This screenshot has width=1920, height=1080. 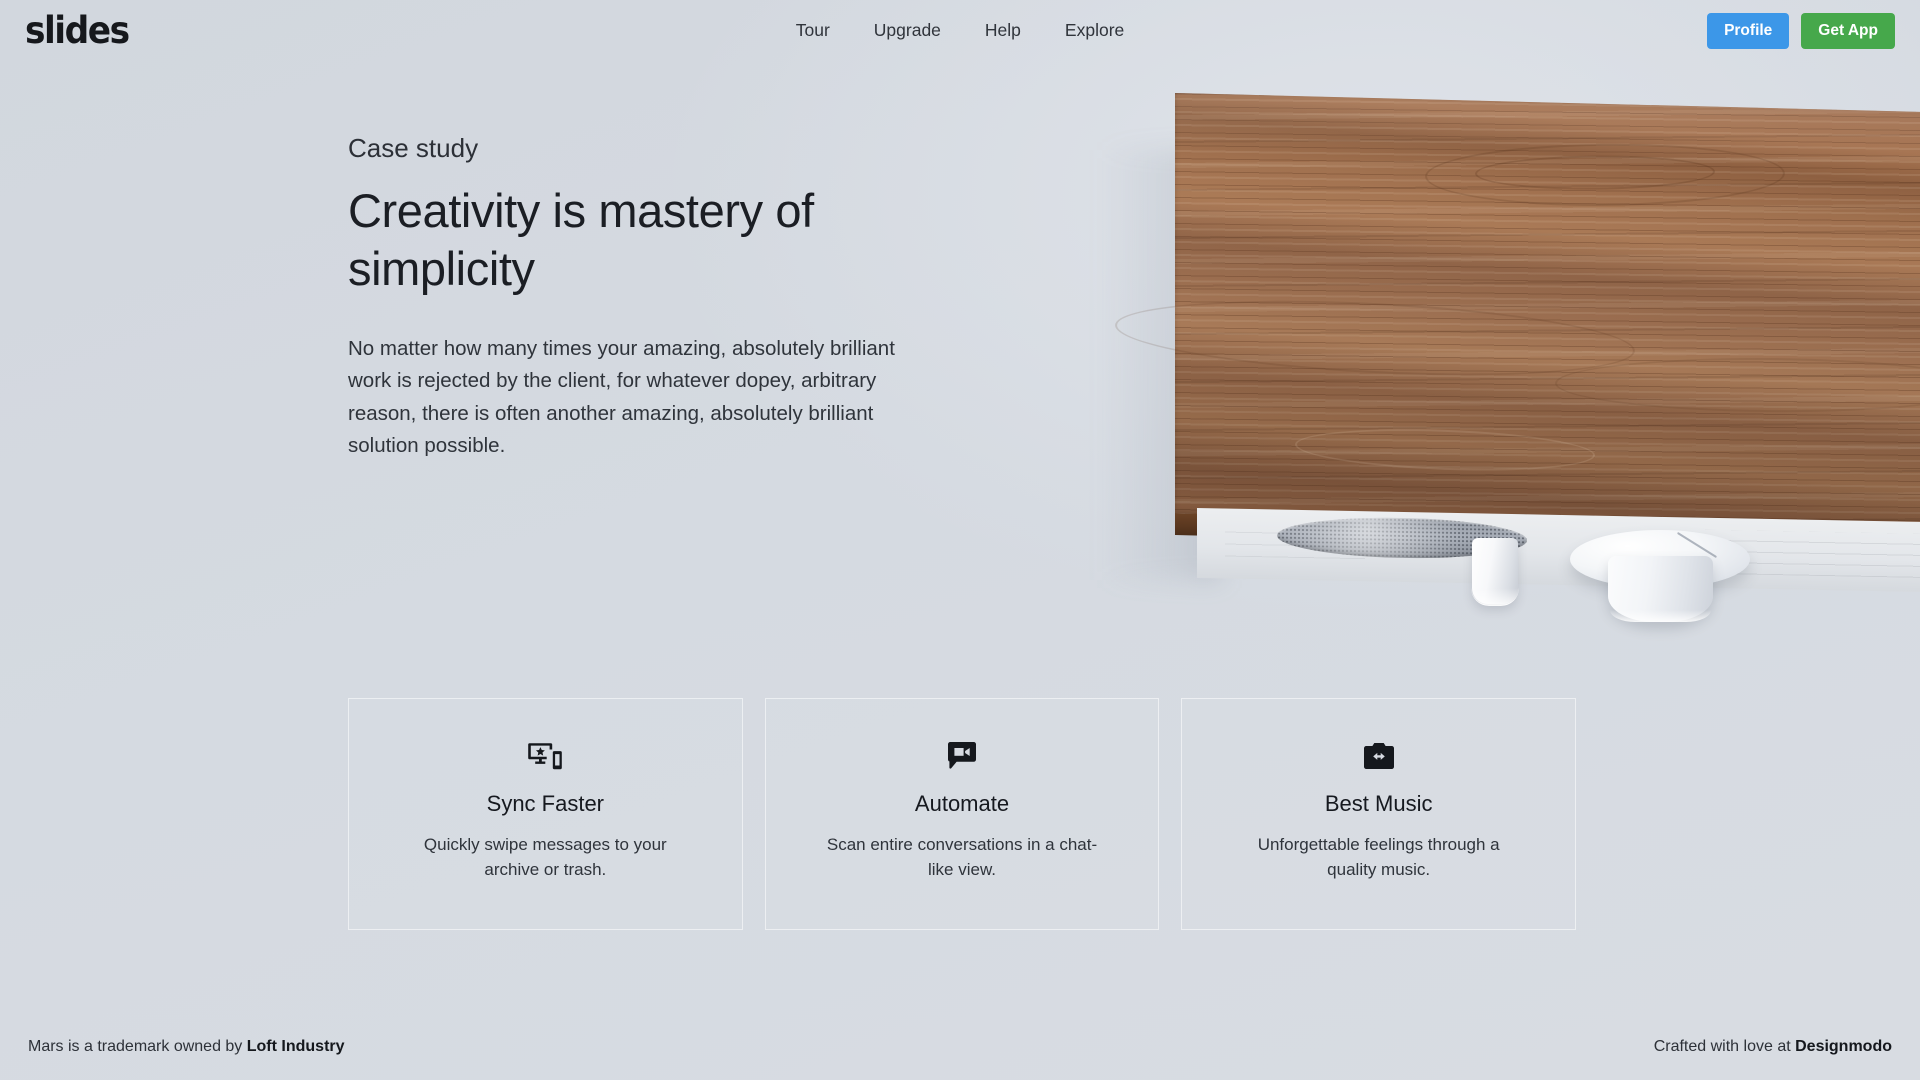 What do you see at coordinates (545, 756) in the screenshot?
I see `devices-star-icon` at bounding box center [545, 756].